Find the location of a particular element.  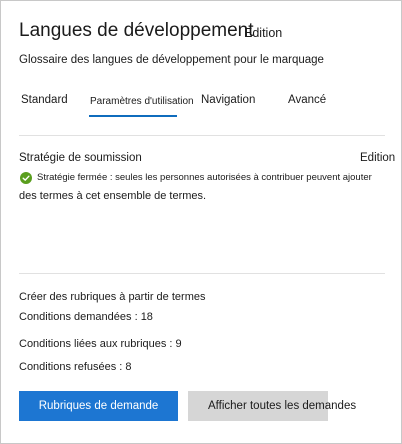

edit-submission-link: Edition is located at coordinates (377, 158).